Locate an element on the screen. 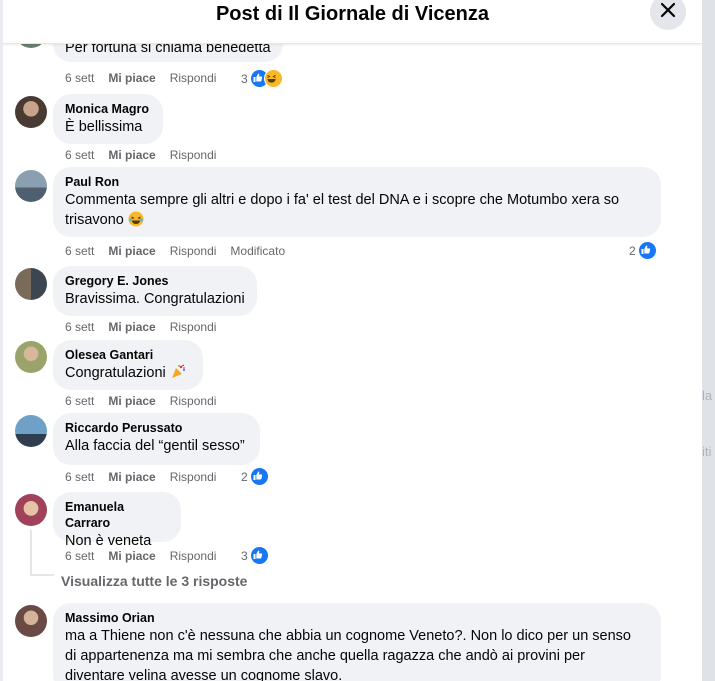 The image size is (715, 681). modal-title: Post di Il Giornale di Vicenza is located at coordinates (352, 14).